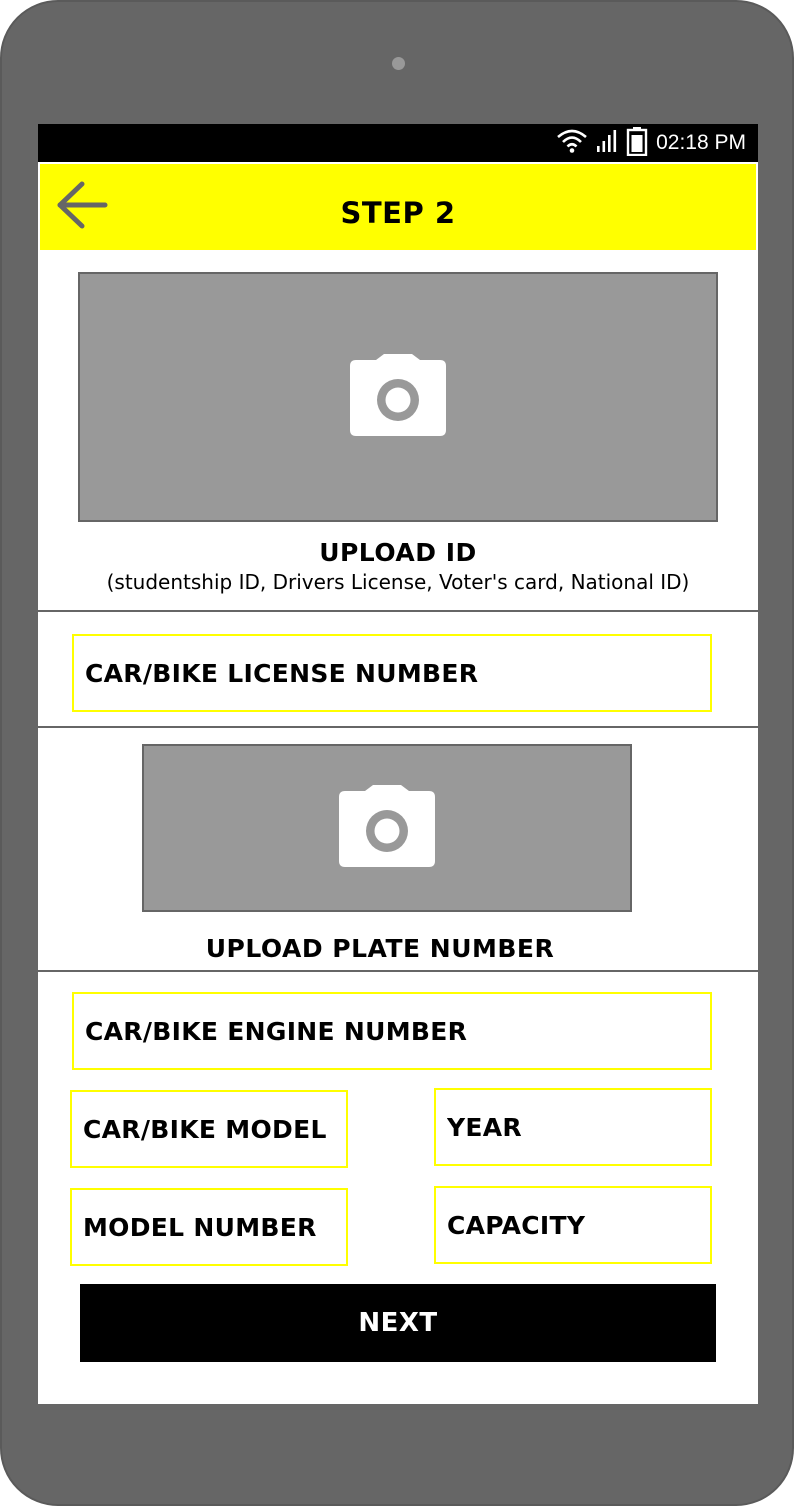  What do you see at coordinates (701, 142) in the screenshot?
I see `status-time: 02:18 PM` at bounding box center [701, 142].